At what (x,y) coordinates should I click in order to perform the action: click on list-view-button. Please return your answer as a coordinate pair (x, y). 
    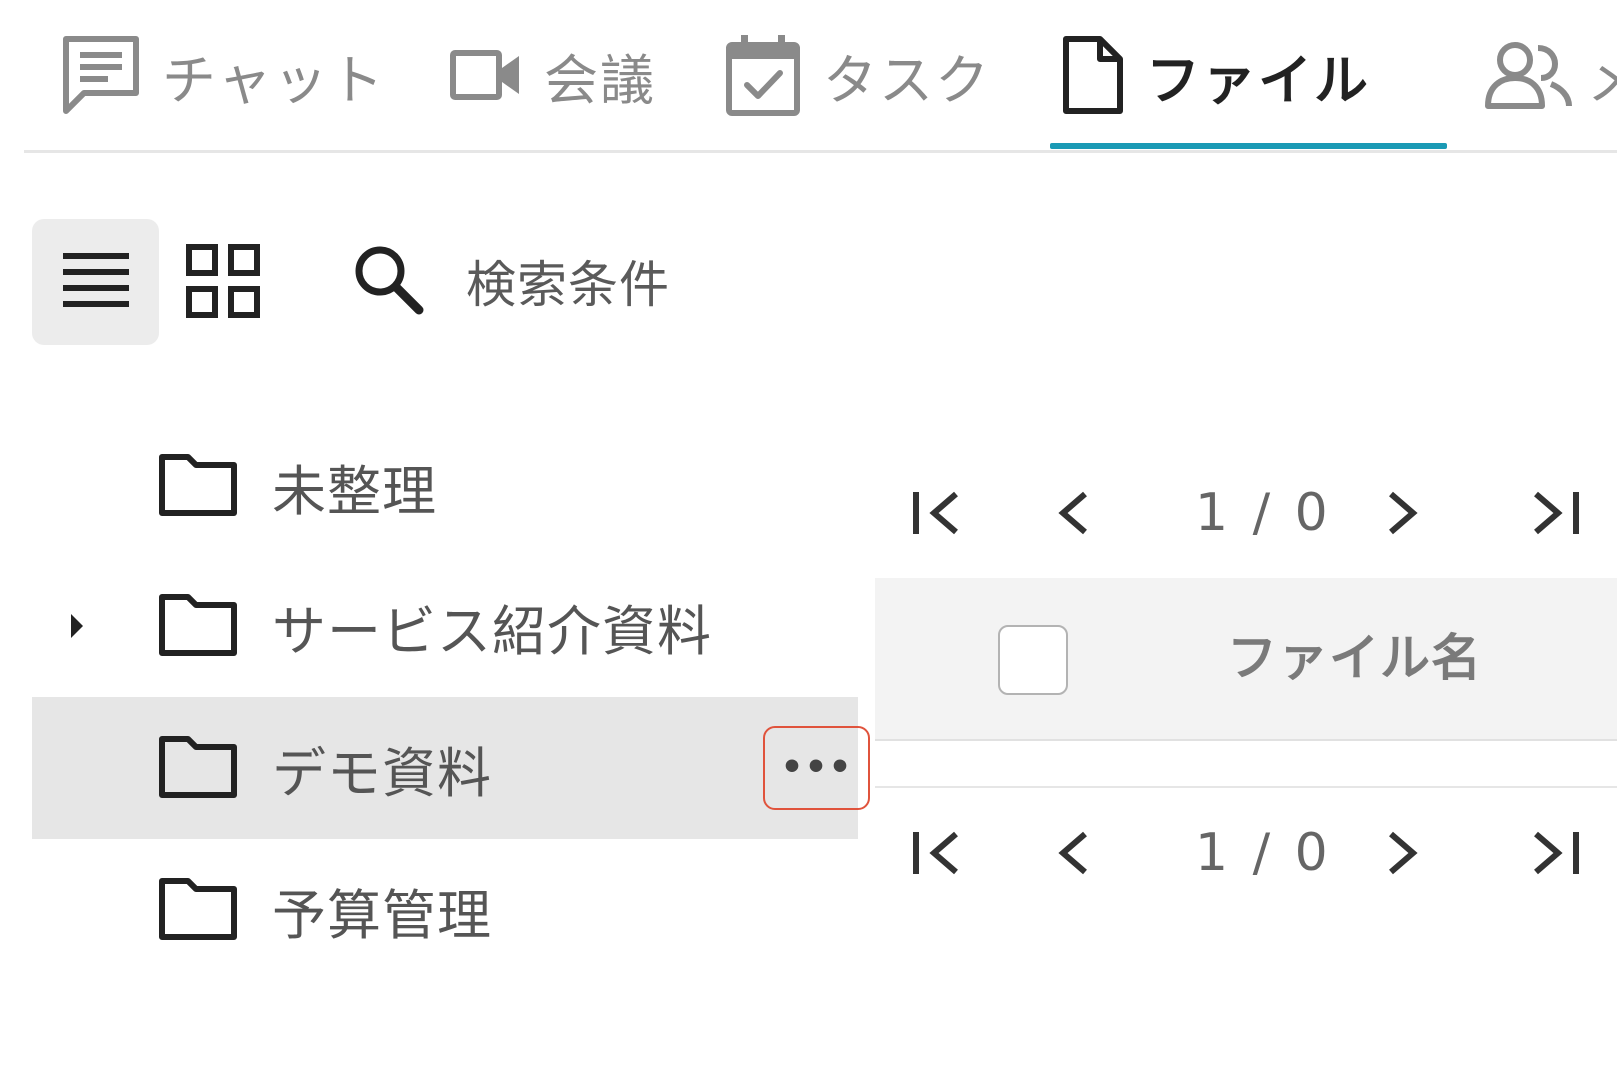
    Looking at the image, I should click on (95, 282).